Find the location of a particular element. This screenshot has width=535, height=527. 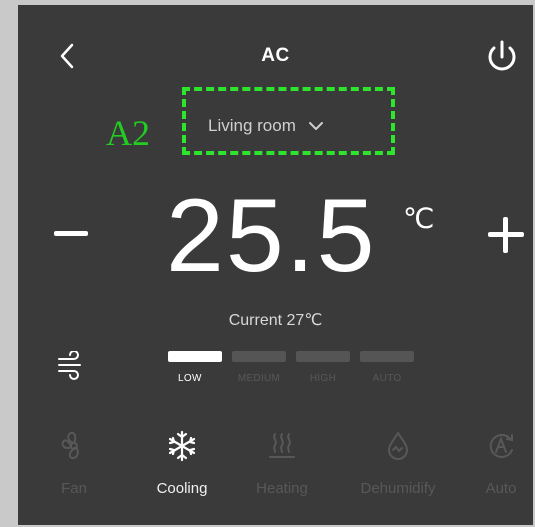

temperature-unit: ℃ is located at coordinates (419, 218).